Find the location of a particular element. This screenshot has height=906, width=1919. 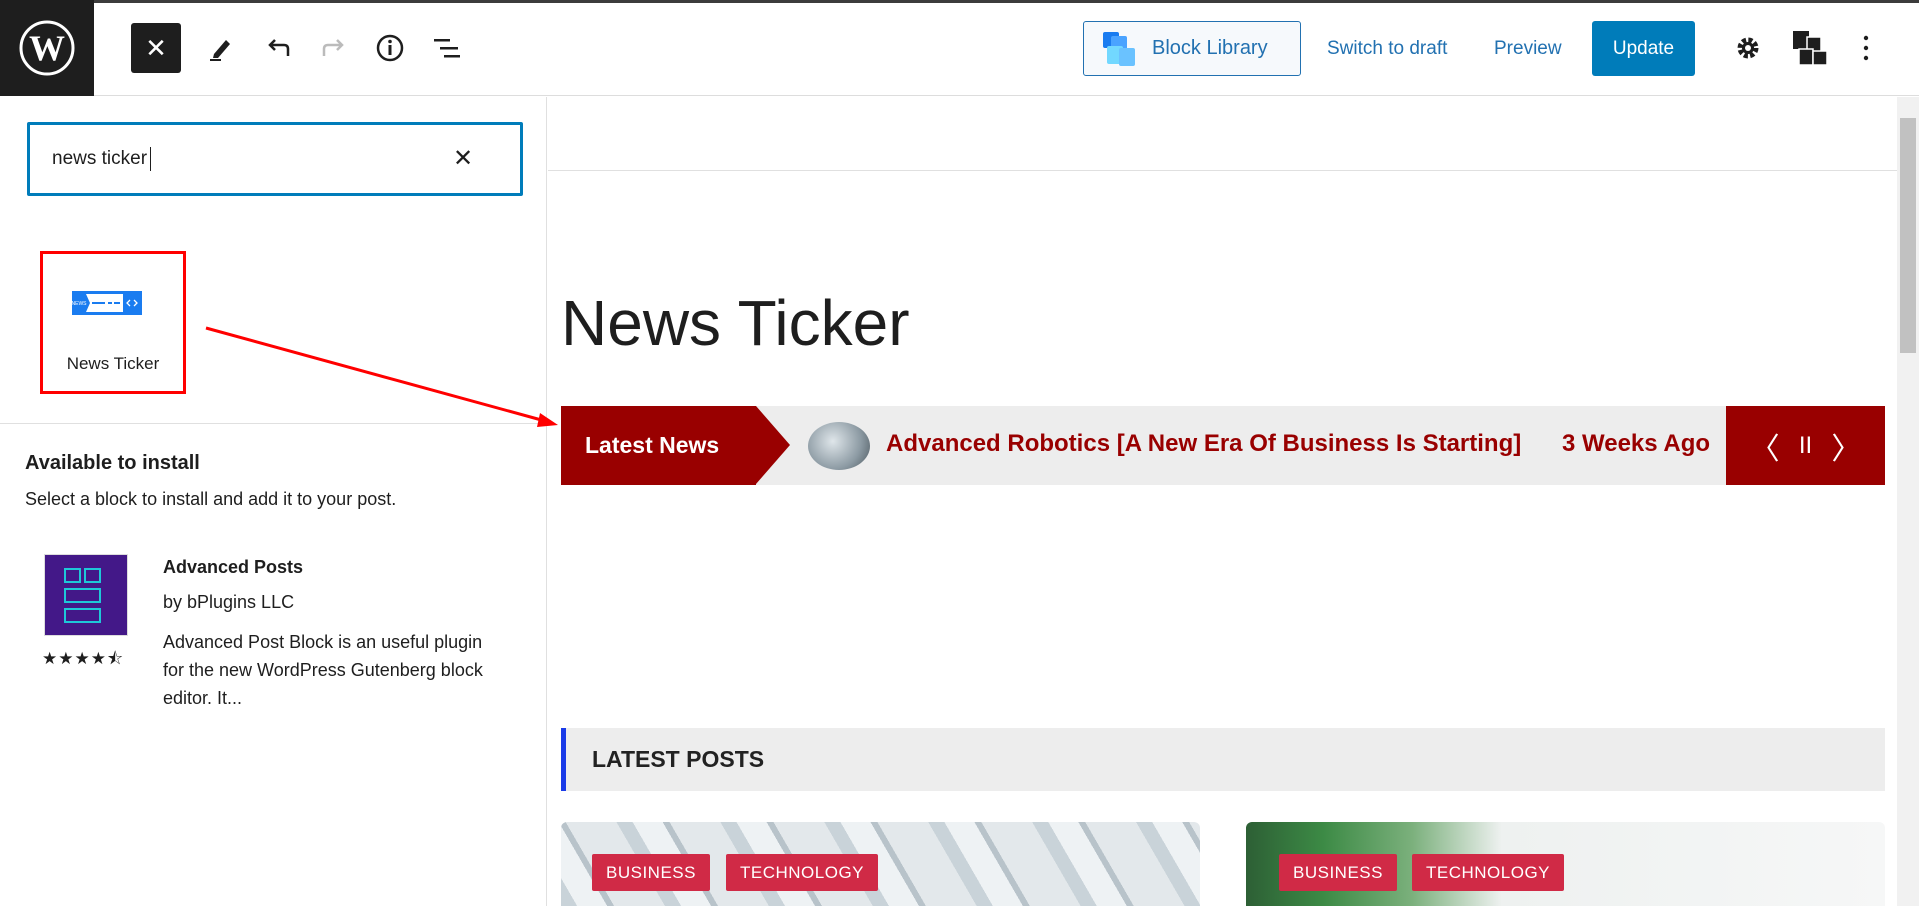

editor-header-divider is located at coordinates (1222, 170).